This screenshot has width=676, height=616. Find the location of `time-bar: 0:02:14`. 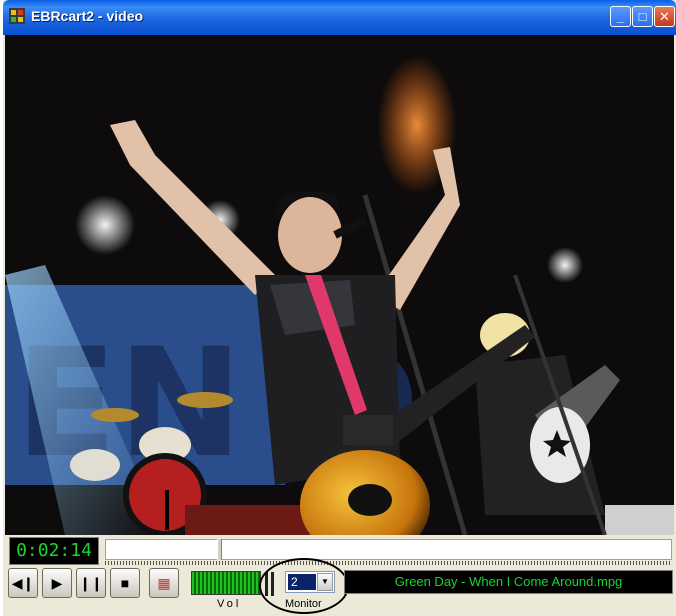

time-bar: 0:02:14 is located at coordinates (339, 552).